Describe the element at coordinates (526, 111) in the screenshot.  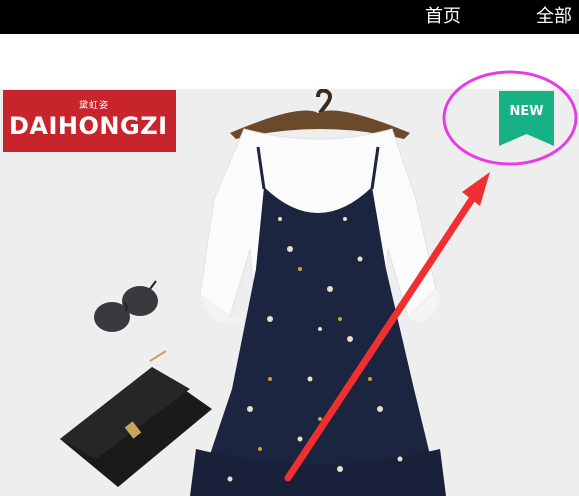
I see `new-badge-label: NEW` at that location.